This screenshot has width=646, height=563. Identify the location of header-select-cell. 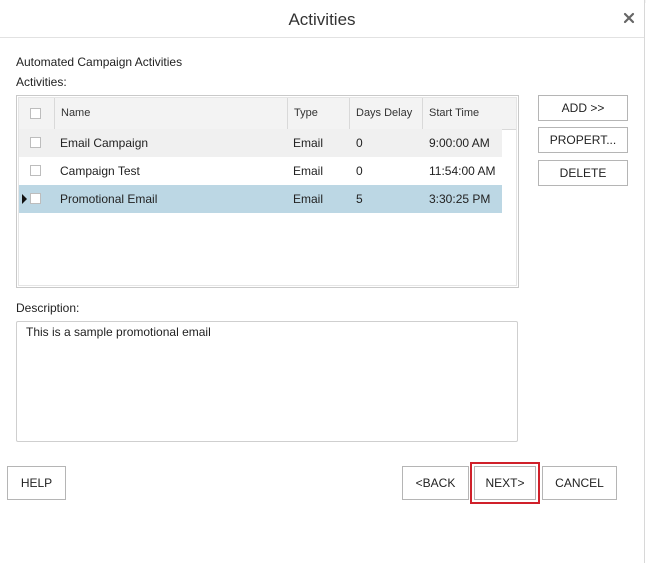
(37, 113).